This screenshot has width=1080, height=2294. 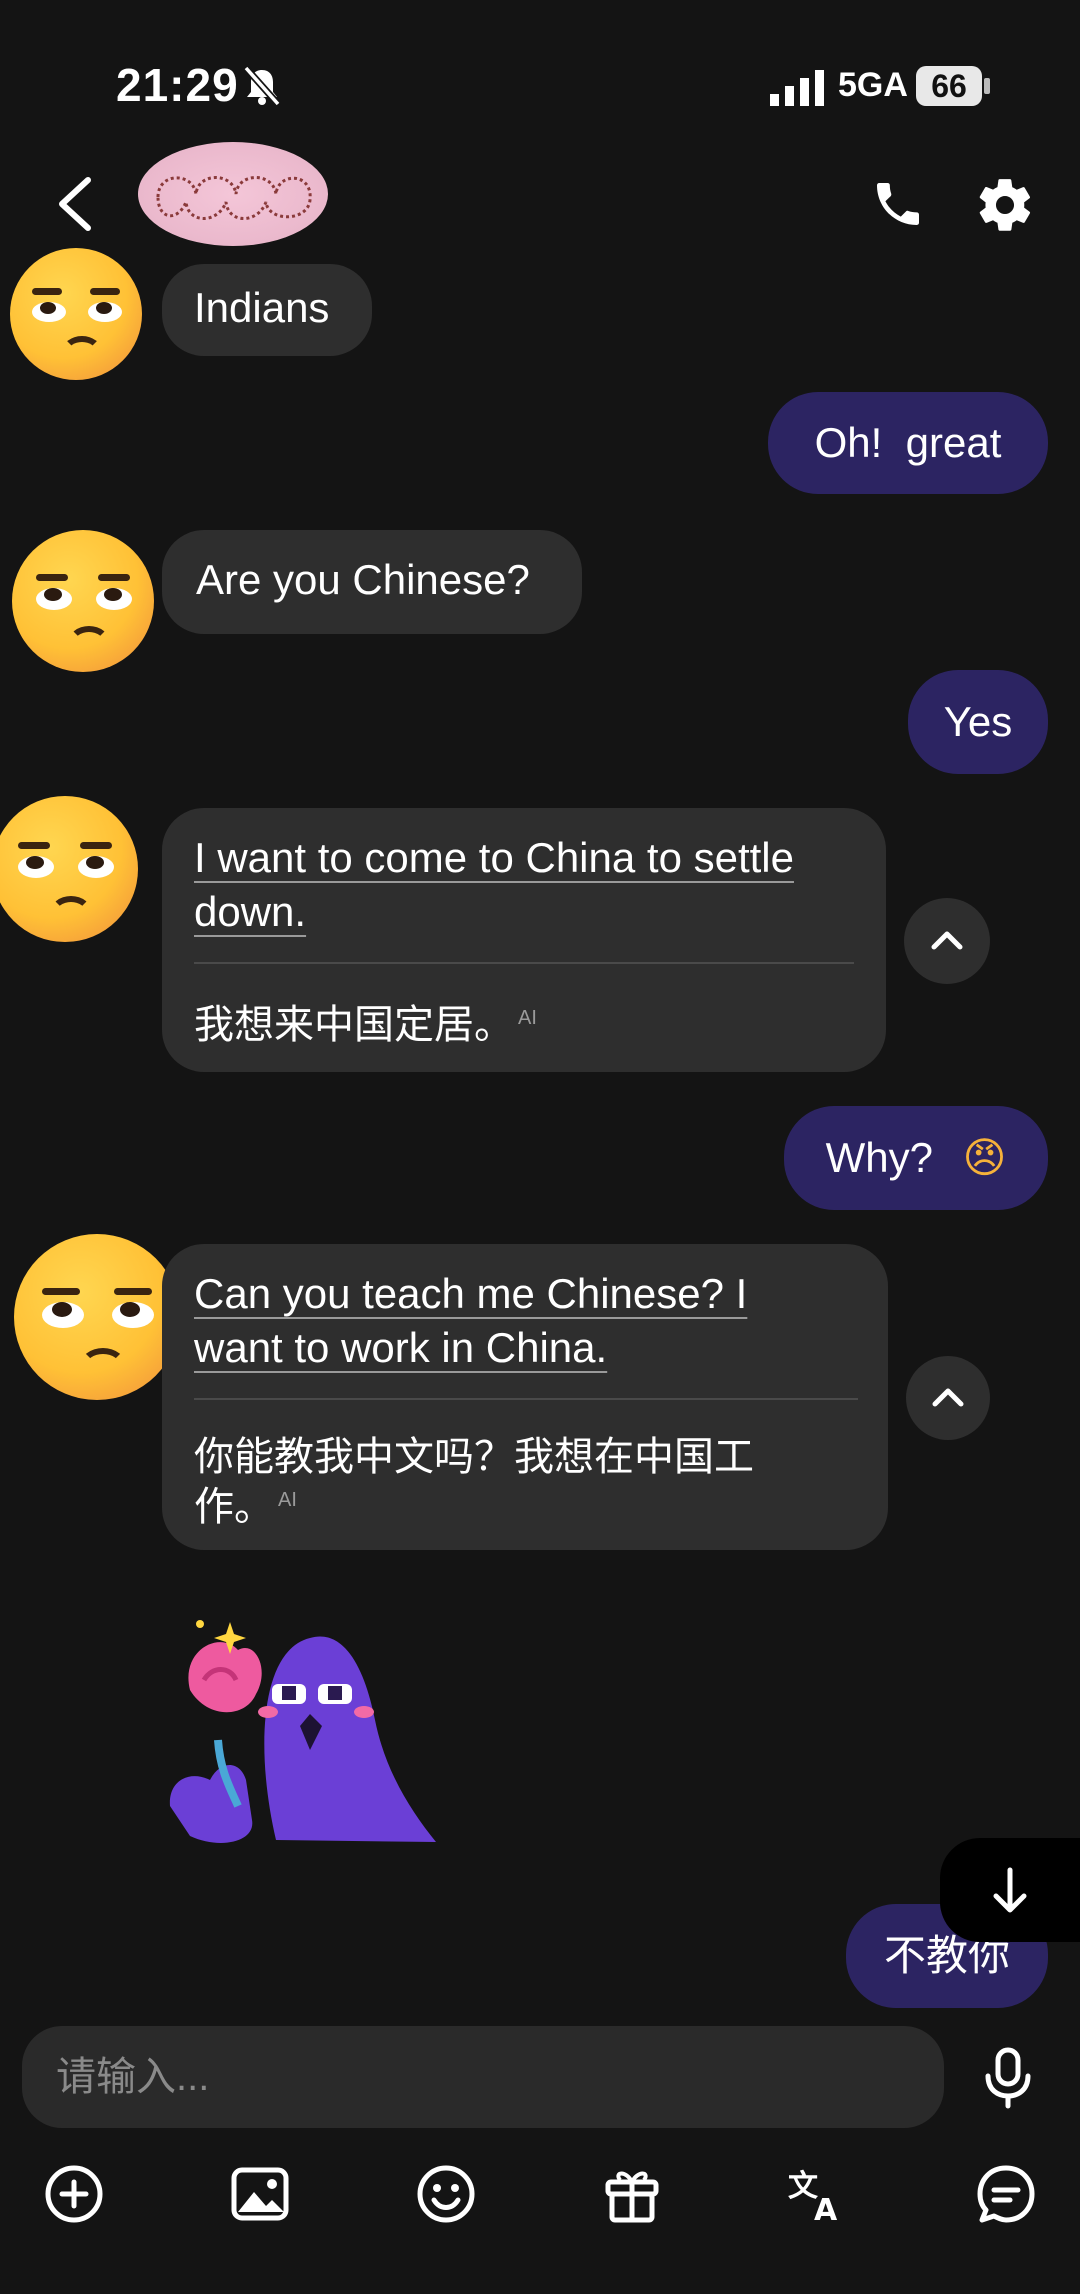 I want to click on chevron-left-icon, so click(x=75, y=204).